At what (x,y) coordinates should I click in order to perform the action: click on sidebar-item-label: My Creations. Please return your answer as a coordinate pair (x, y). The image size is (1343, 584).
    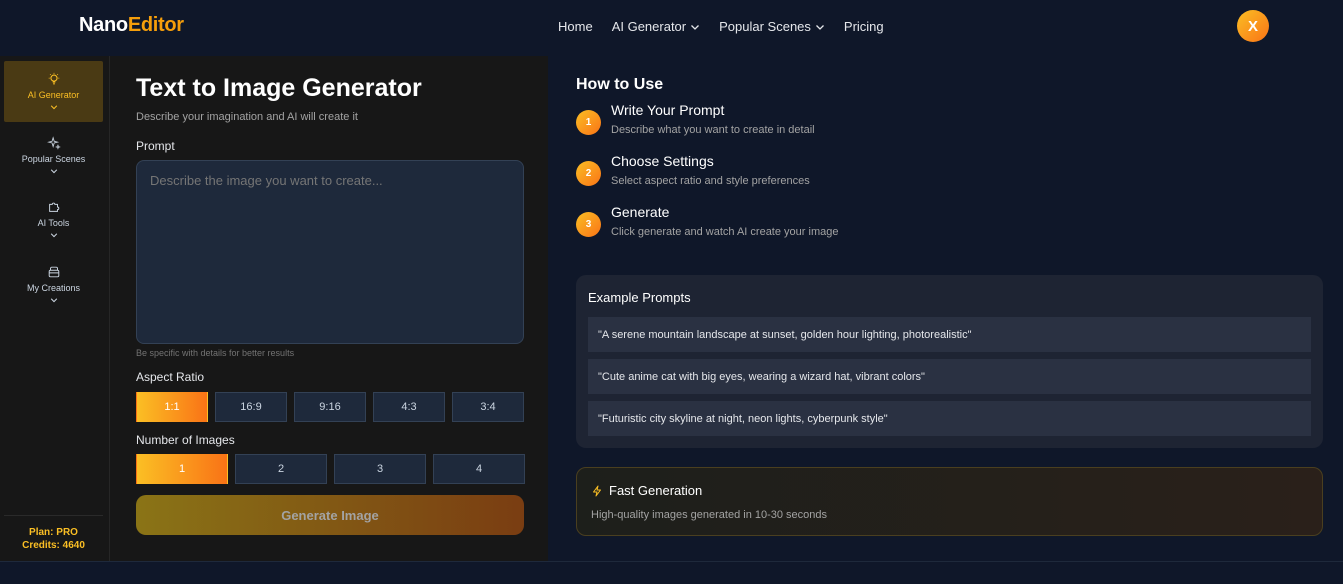
    Looking at the image, I should click on (53, 288).